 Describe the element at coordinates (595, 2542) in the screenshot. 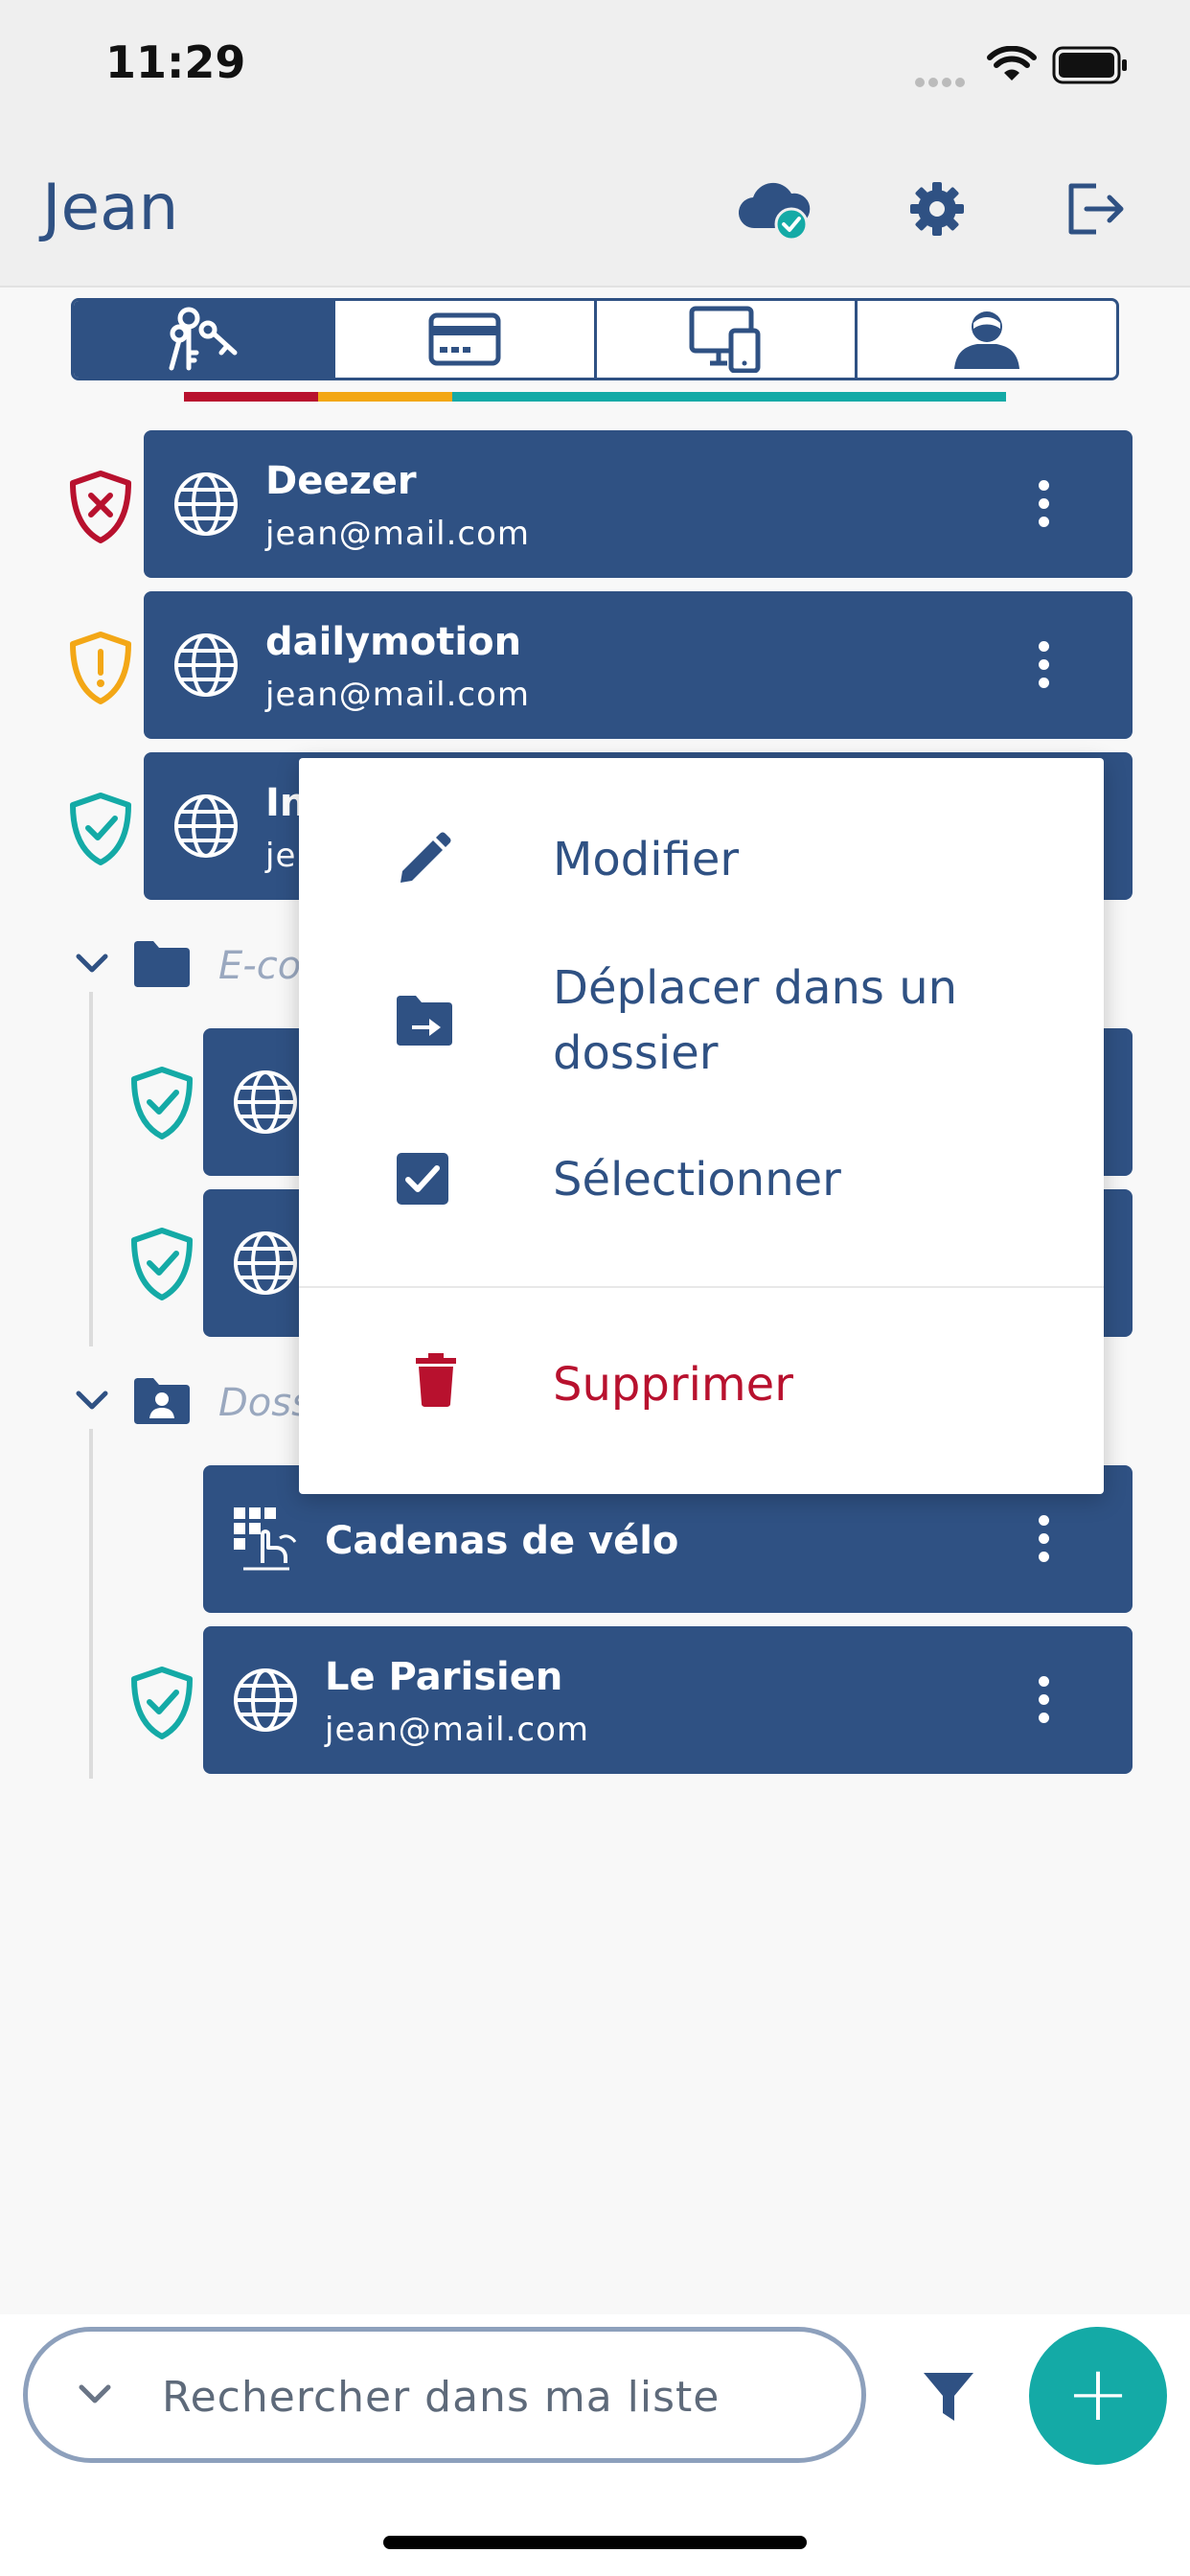

I see `home-indicator` at that location.